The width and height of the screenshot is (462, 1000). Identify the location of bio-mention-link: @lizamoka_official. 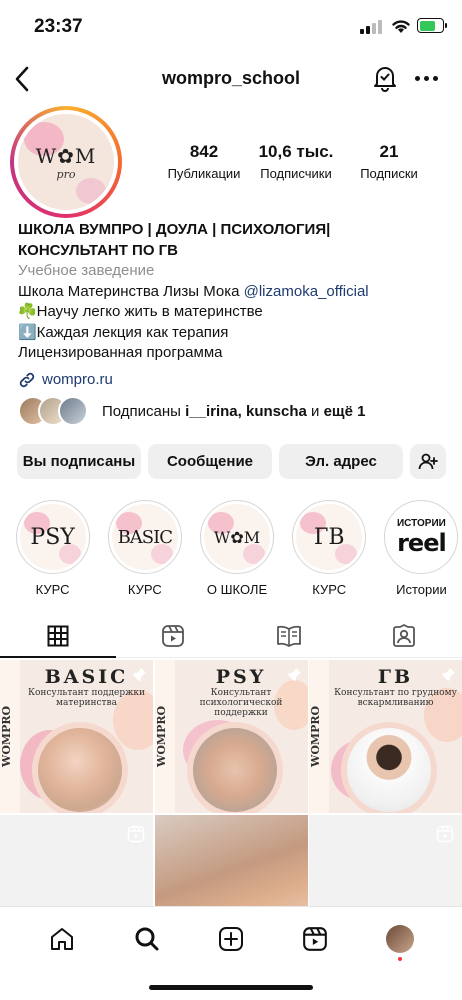
(306, 291).